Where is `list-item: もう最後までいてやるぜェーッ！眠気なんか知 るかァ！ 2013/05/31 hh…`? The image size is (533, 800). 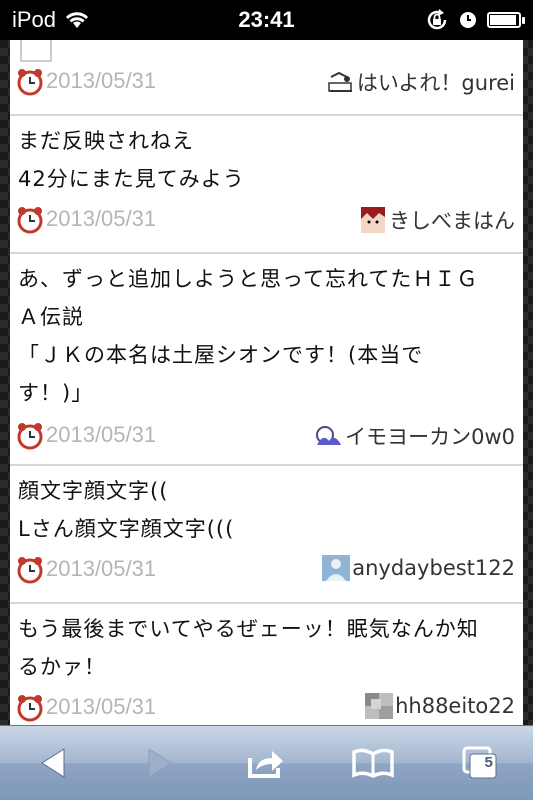
list-item: もう最後までいてやるぜェーッ！眠気なんか知 るかァ！ 2013/05/31 hh… is located at coordinates (266, 664).